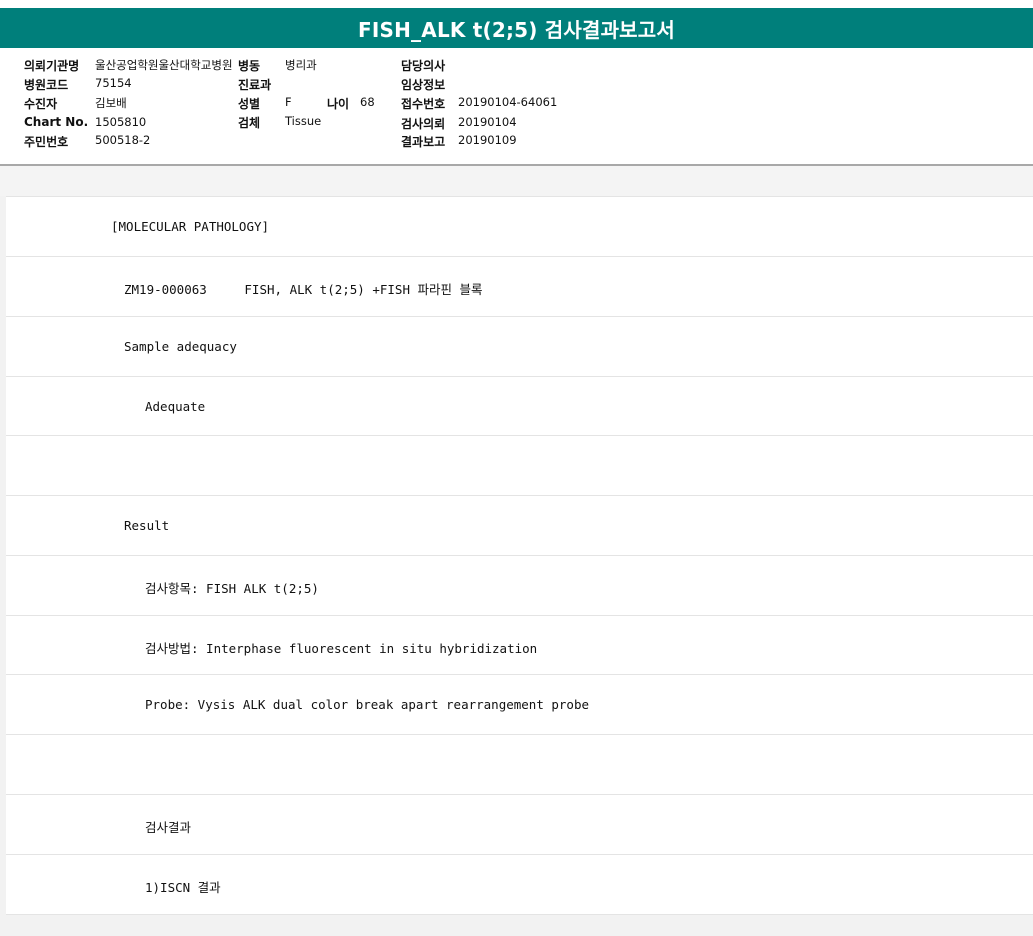 The height and width of the screenshot is (936, 1033). What do you see at coordinates (519, 884) in the screenshot?
I see `result-line: 1)ISCN 결과` at bounding box center [519, 884].